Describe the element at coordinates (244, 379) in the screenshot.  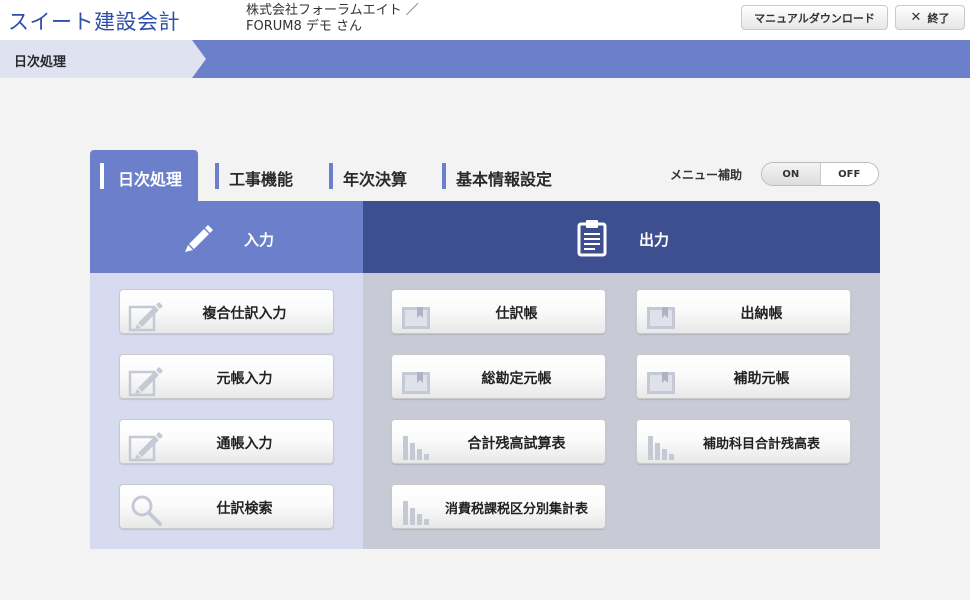
I see `ledger-entry-label: 元帳入力` at that location.